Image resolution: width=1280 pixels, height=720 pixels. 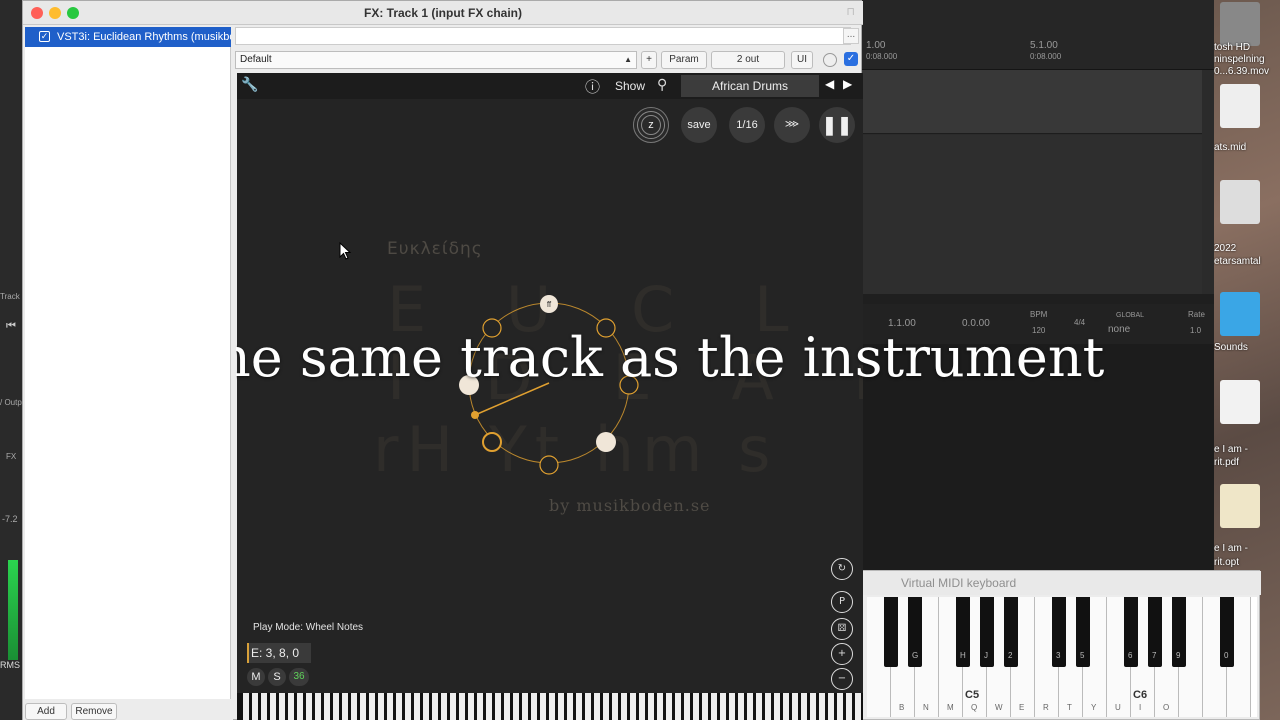 I want to click on remove-icon: −, so click(x=842, y=679).